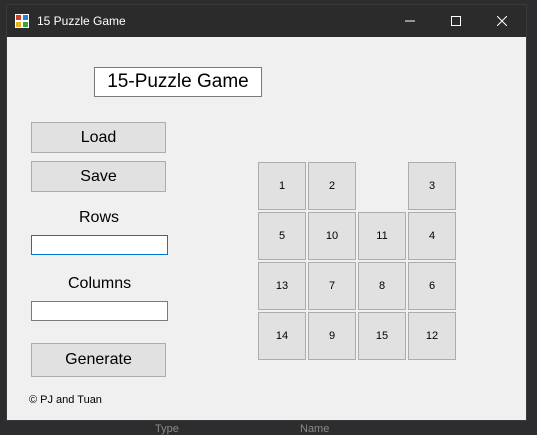  What do you see at coordinates (167, 429) in the screenshot?
I see `type-column-header: Type` at bounding box center [167, 429].